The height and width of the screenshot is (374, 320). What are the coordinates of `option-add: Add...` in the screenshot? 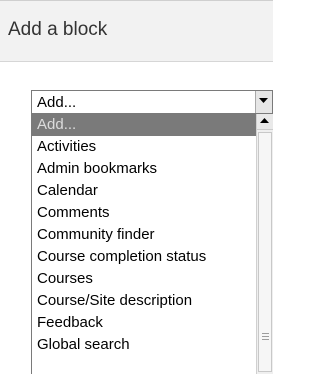 It's located at (144, 125).